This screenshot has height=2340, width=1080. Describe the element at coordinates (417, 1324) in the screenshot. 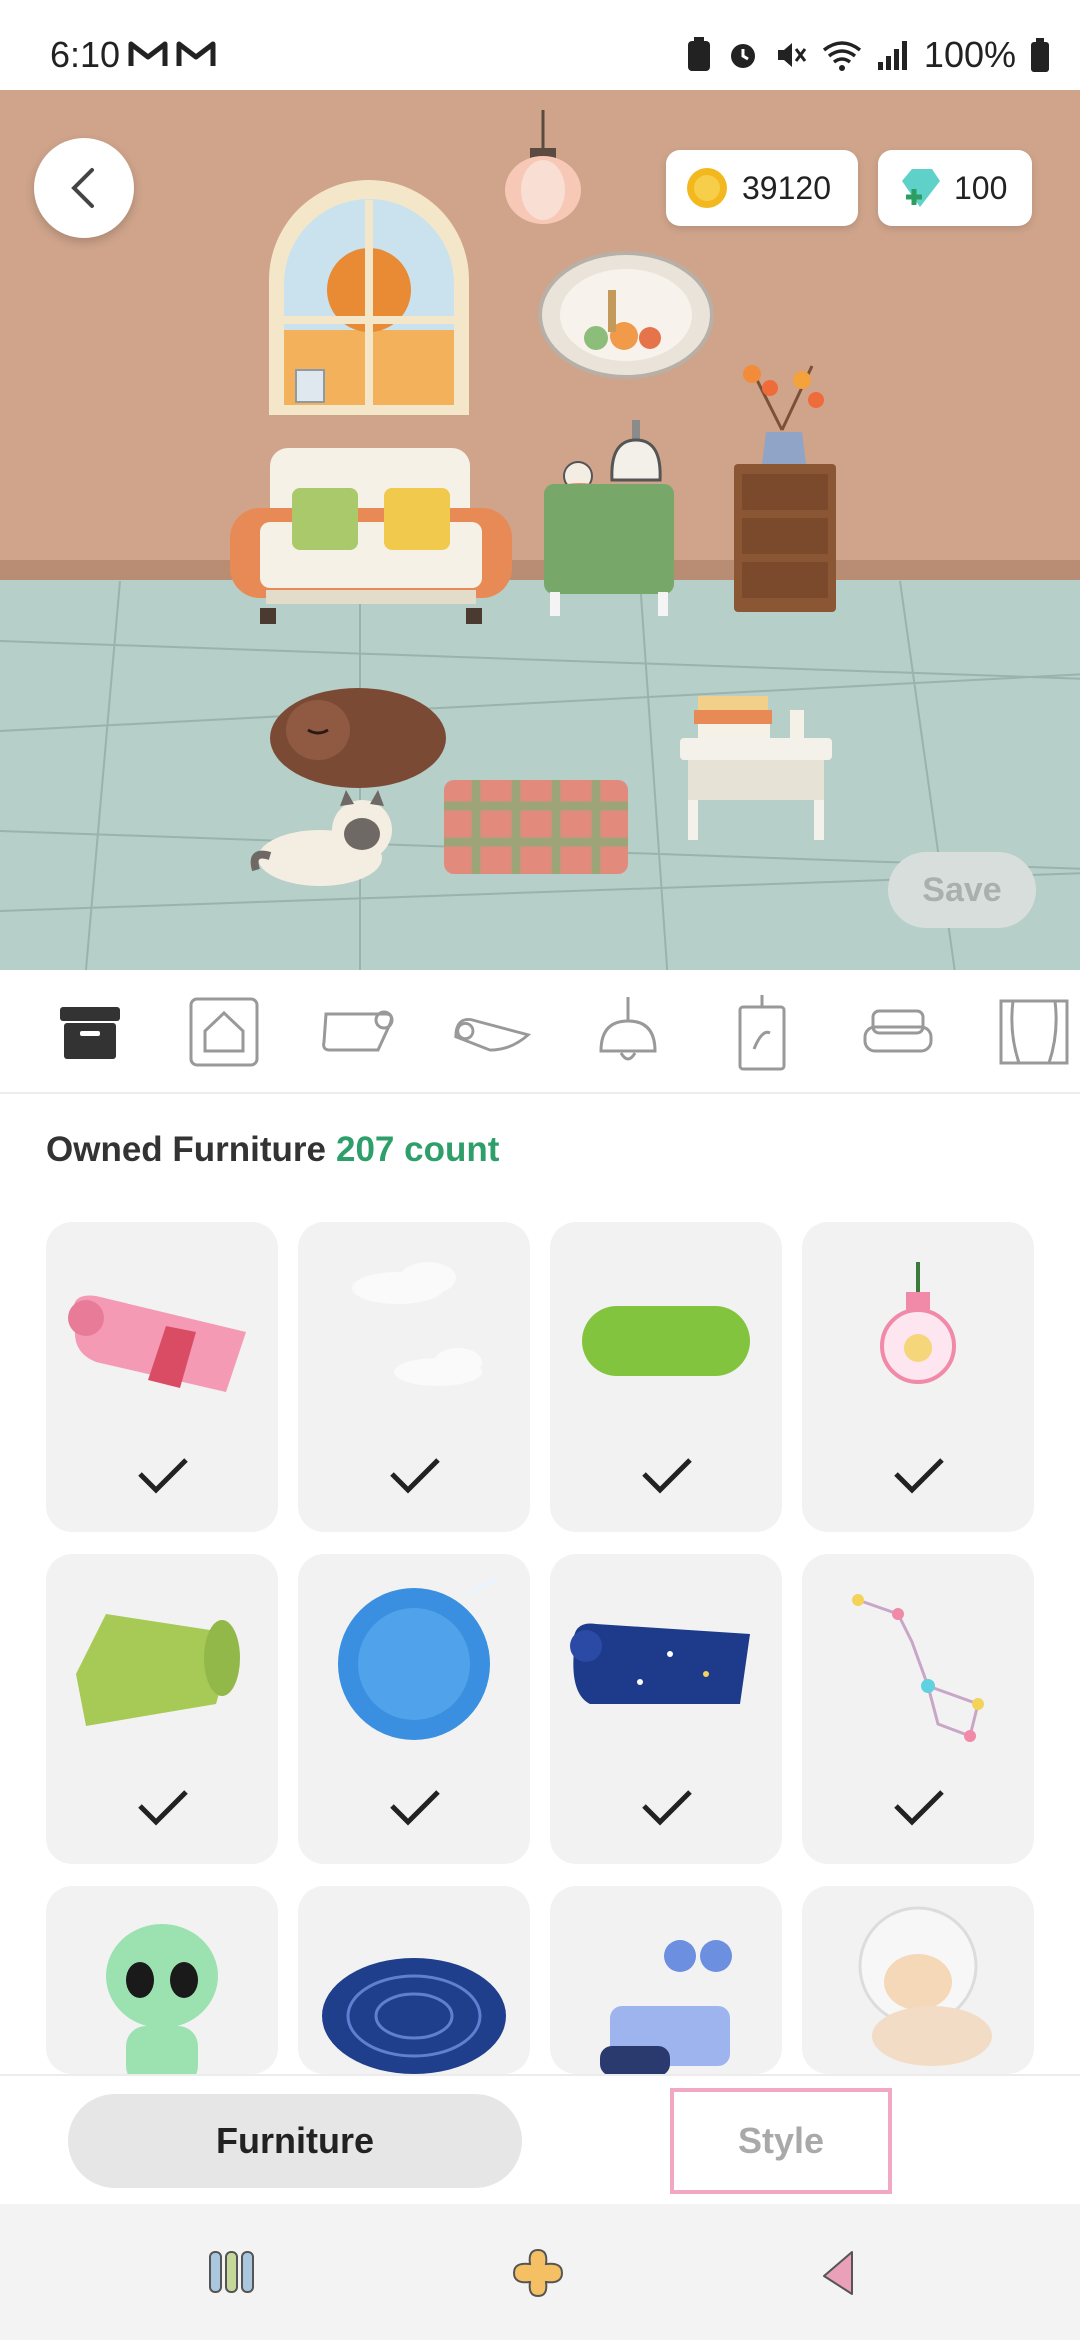

I see `clouds-image` at that location.